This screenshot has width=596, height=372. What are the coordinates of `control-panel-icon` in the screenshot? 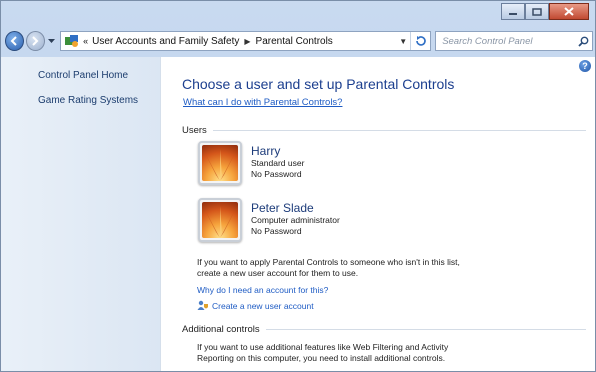 It's located at (72, 41).